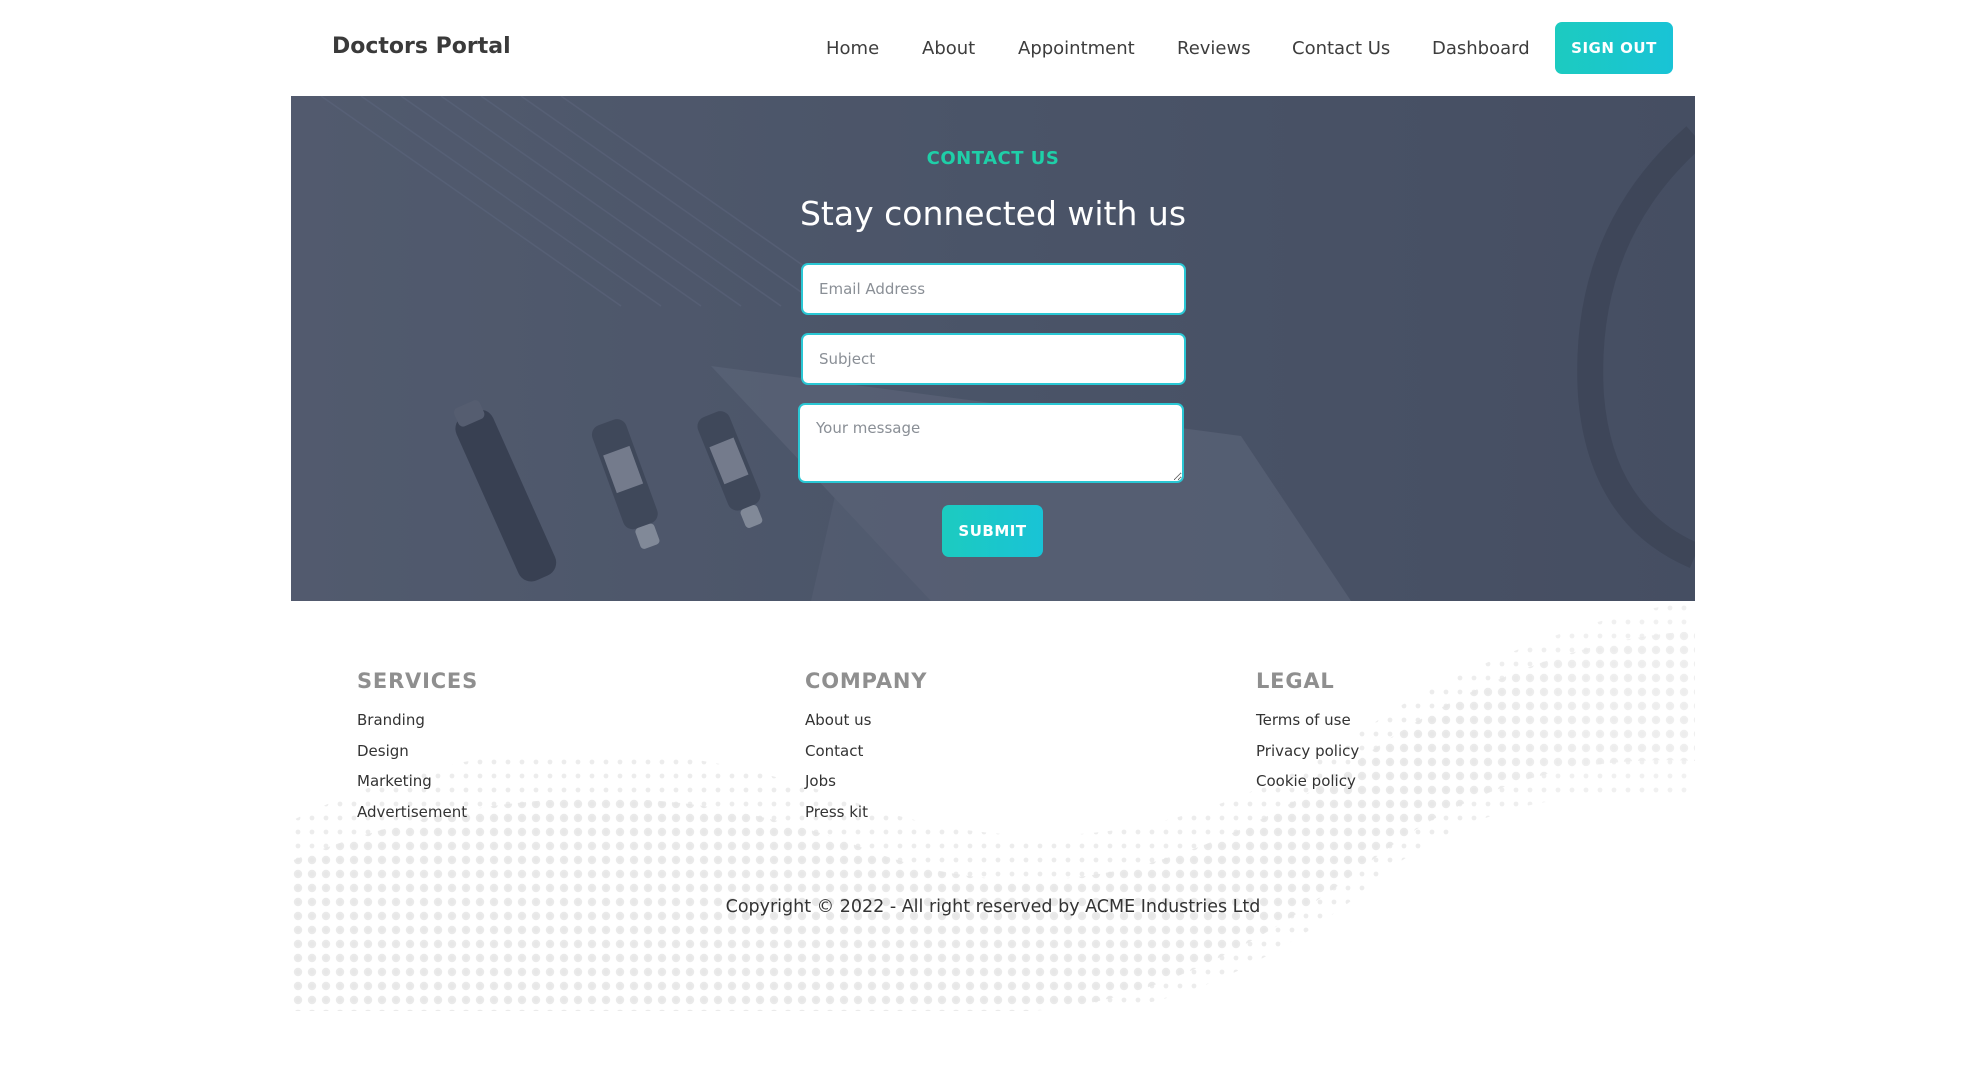  I want to click on footer-company-column: COMPANY About us Contact Jobs Press kit, so click(866, 751).